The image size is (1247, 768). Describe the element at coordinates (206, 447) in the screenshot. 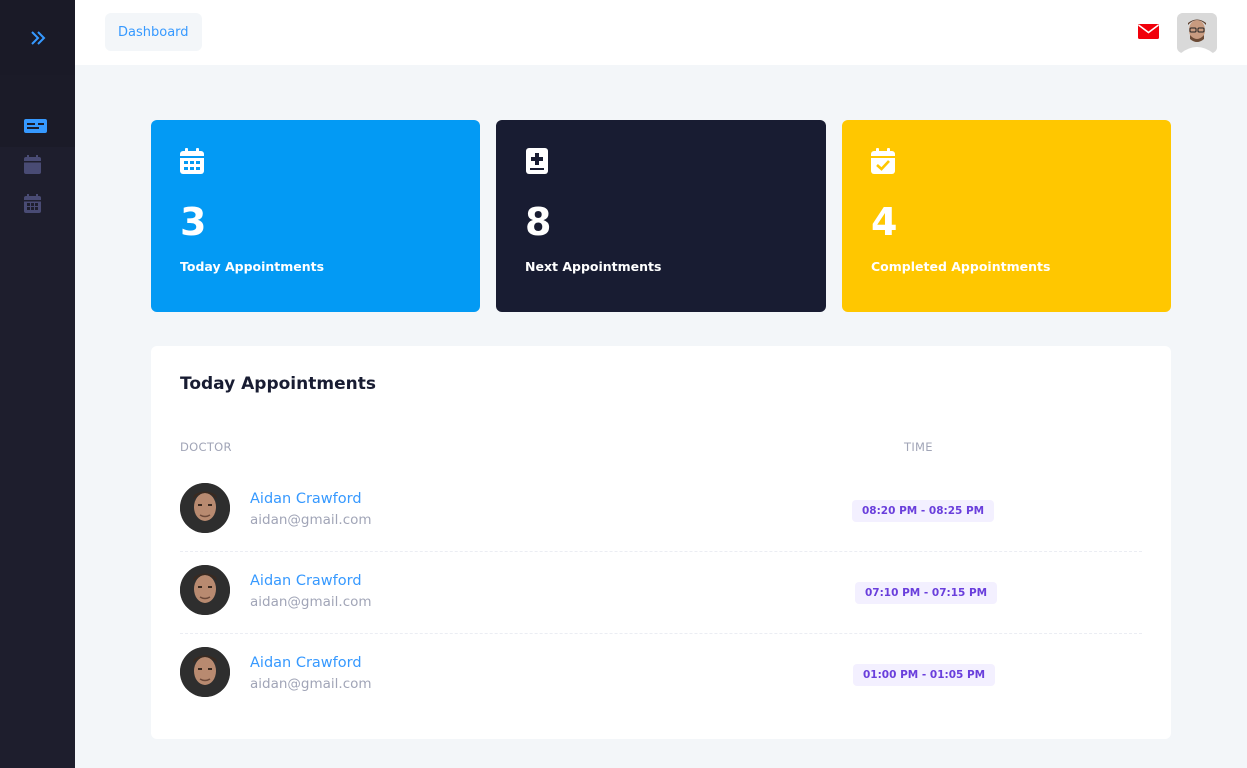

I see `column-header-doctor: DOCTOR` at that location.